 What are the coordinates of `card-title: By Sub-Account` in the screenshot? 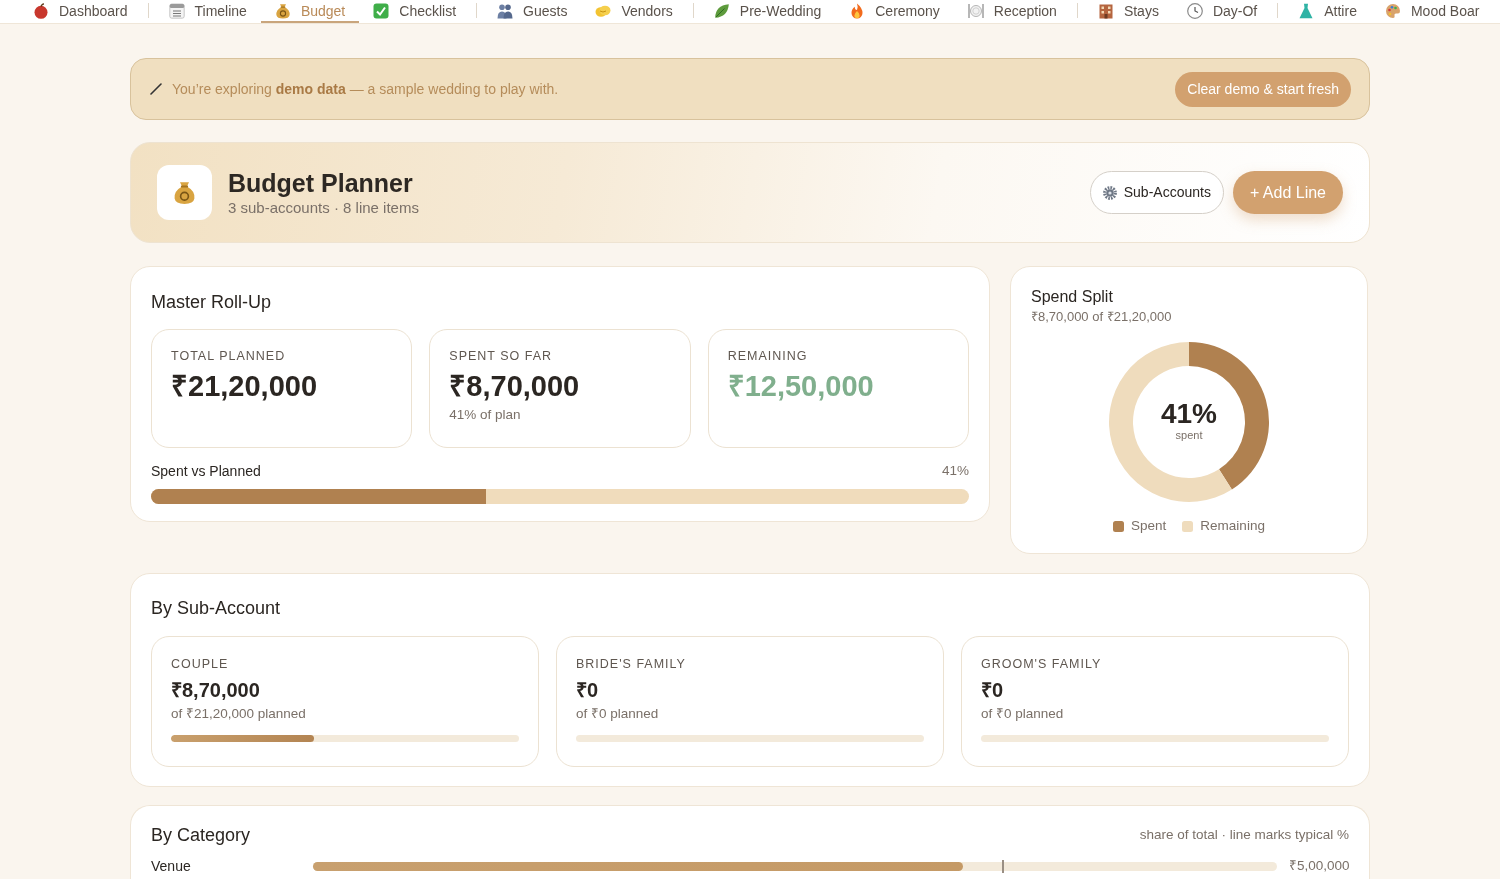 It's located at (216, 608).